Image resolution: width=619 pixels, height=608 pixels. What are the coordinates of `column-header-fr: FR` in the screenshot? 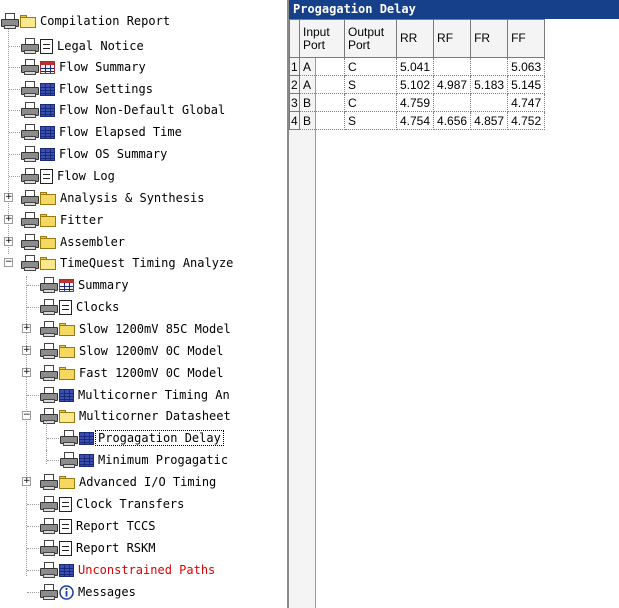 It's located at (489, 38).